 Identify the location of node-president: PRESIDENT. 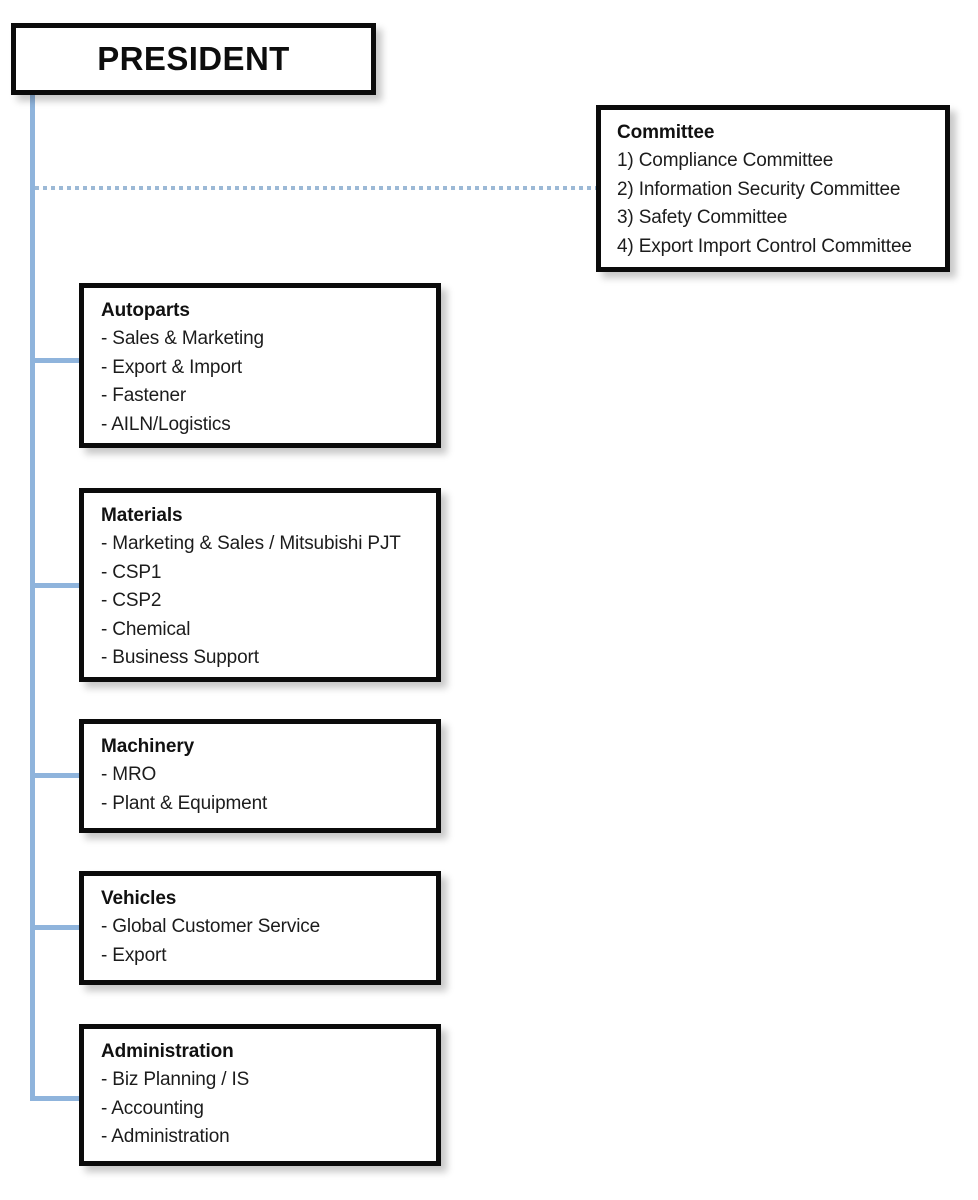
(193, 59).